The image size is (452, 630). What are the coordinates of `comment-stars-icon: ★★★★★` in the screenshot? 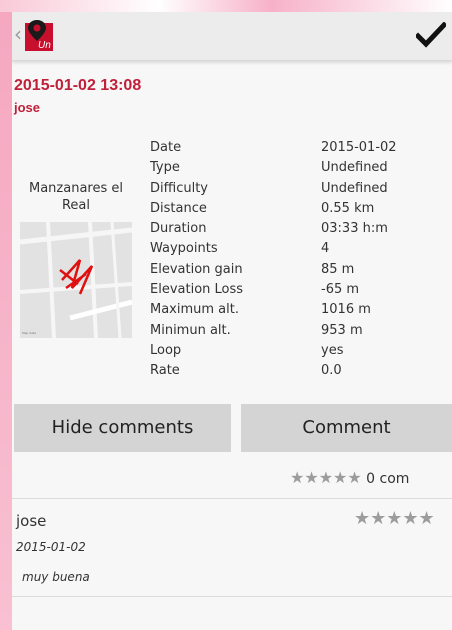 It's located at (394, 518).